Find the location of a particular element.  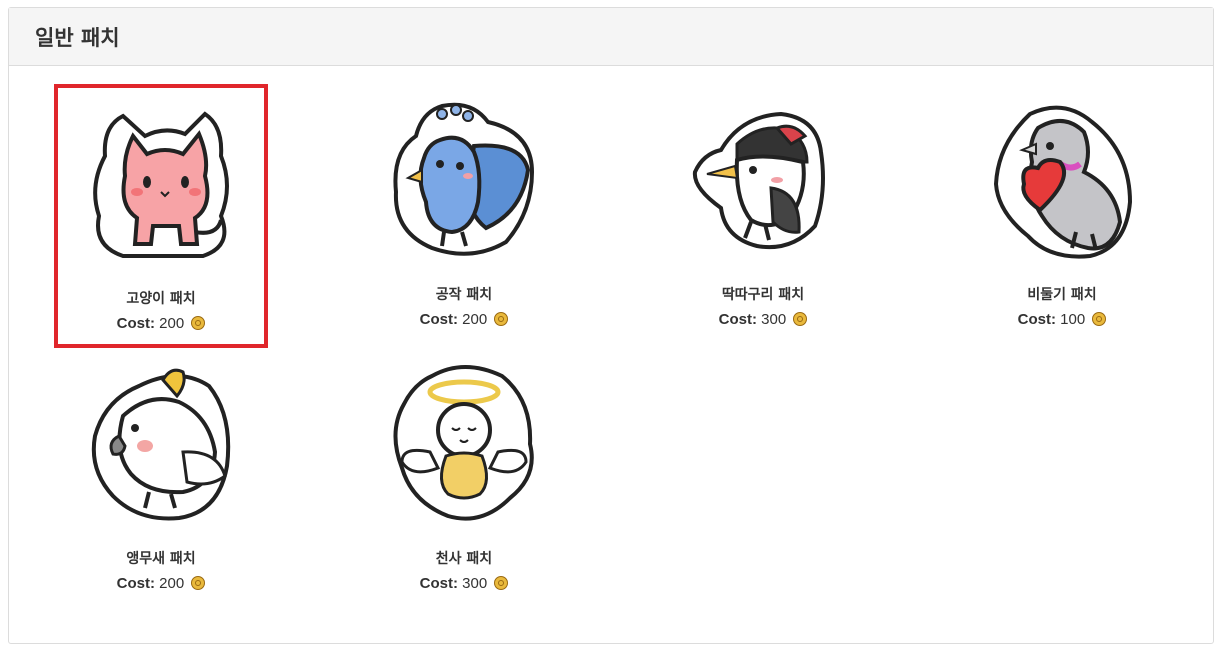

patch-cost: Cost: 100 is located at coordinates (1062, 319).